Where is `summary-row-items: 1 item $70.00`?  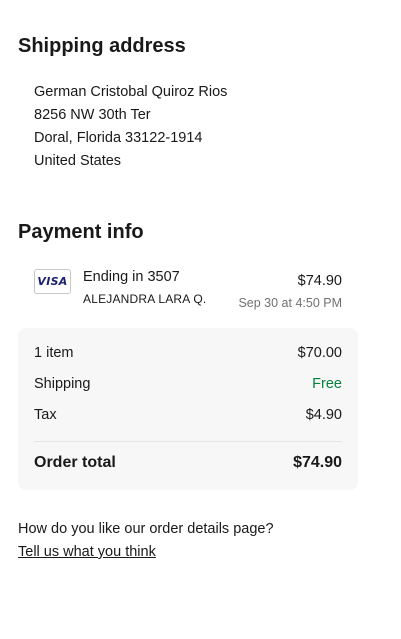 summary-row-items: 1 item $70.00 is located at coordinates (188, 353).